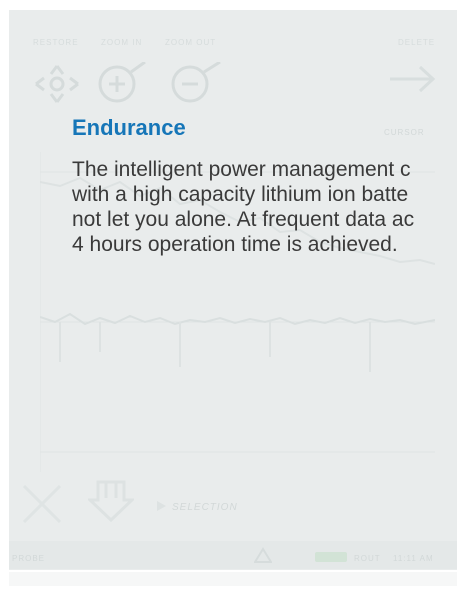  I want to click on close-icon, so click(42, 504).